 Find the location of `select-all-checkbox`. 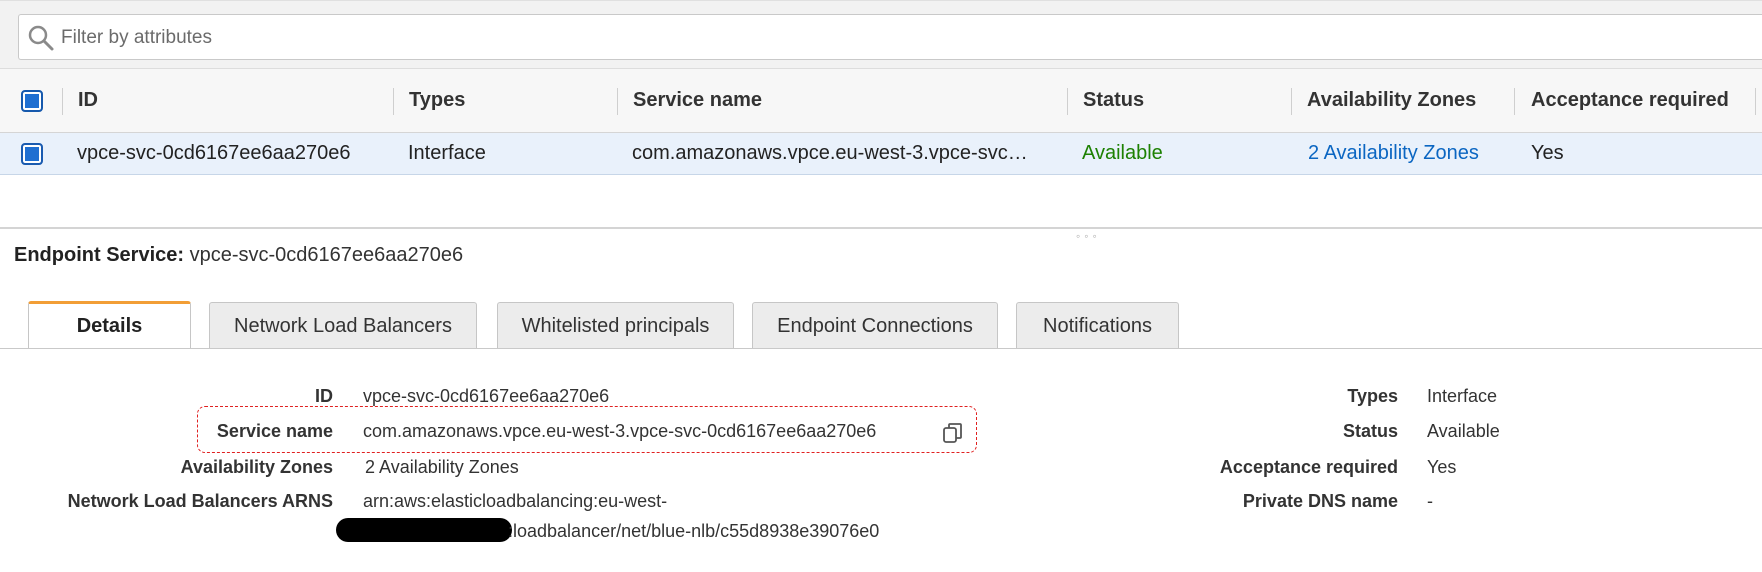

select-all-checkbox is located at coordinates (32, 100).